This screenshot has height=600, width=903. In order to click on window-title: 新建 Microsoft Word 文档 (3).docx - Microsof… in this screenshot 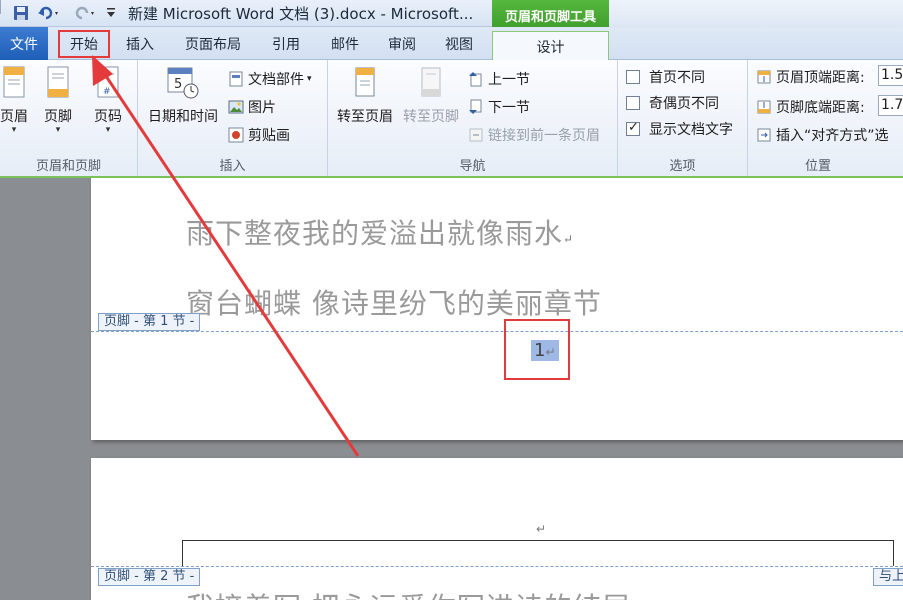, I will do `click(301, 14)`.